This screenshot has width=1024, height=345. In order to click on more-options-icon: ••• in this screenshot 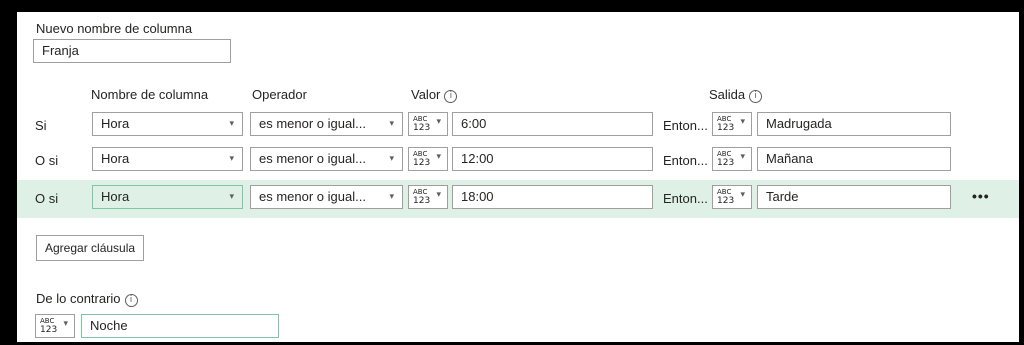, I will do `click(981, 196)`.